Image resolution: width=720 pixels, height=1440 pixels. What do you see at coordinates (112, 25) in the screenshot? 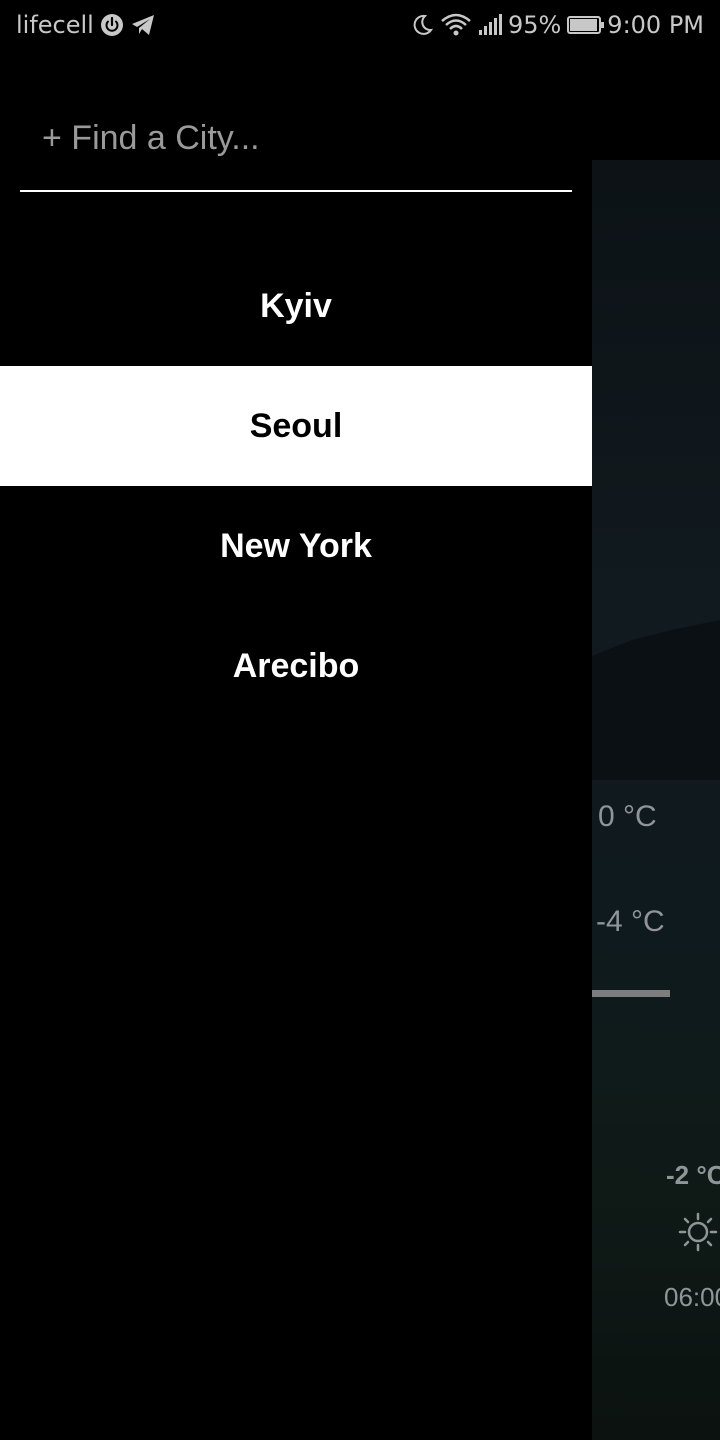
I see `power-icon` at bounding box center [112, 25].